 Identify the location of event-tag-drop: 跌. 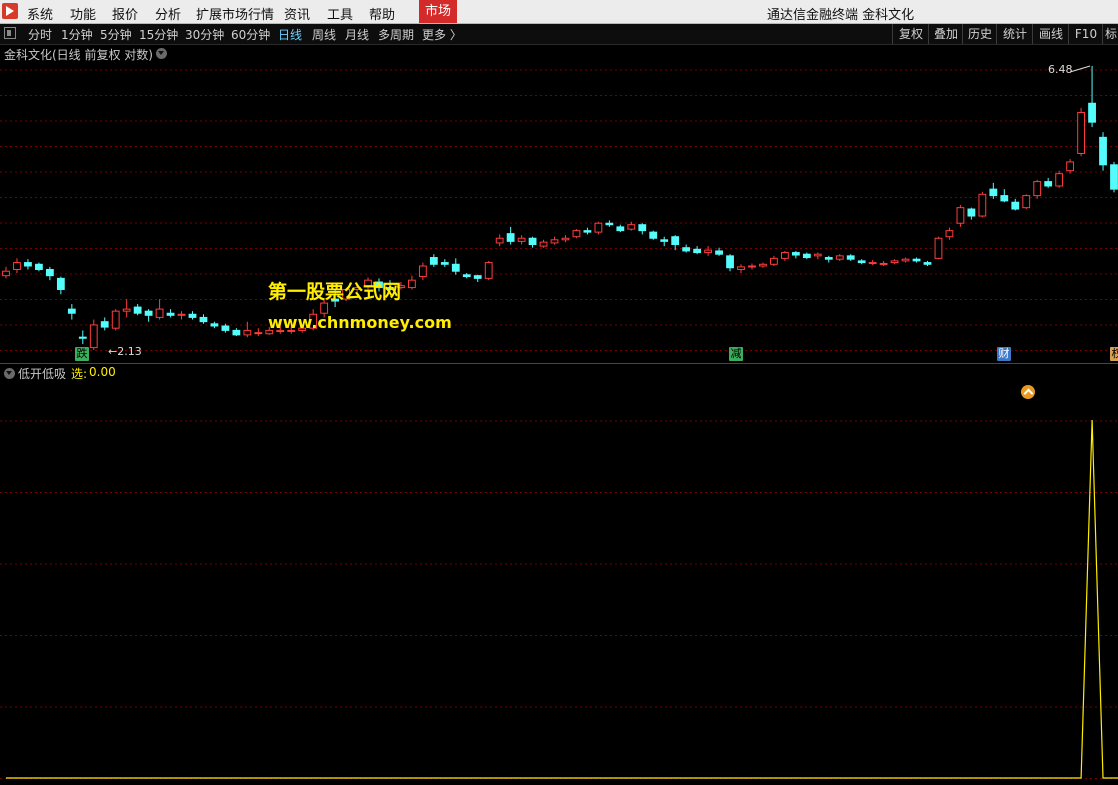
(82, 354).